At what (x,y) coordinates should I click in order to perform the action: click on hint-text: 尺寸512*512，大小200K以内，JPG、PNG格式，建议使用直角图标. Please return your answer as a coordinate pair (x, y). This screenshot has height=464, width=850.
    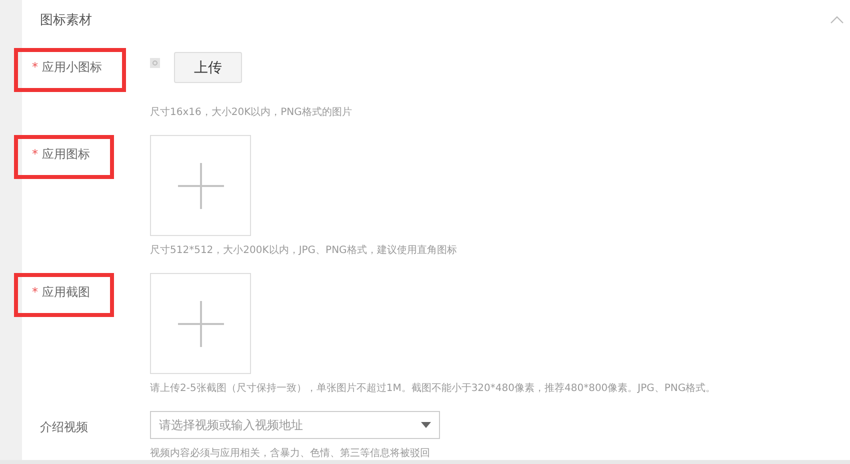
    Looking at the image, I should click on (304, 250).